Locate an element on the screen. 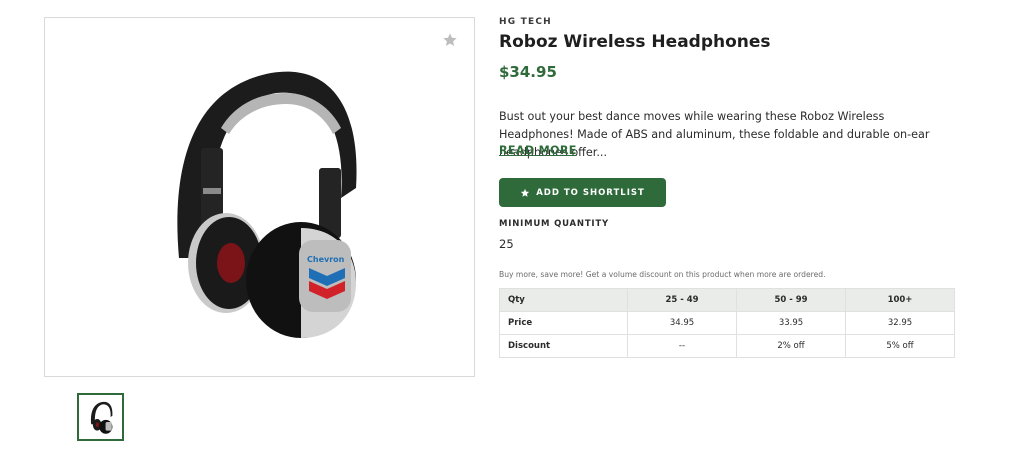 This screenshot has height=453, width=1024. headphones-thumbnail-image is located at coordinates (101, 417).